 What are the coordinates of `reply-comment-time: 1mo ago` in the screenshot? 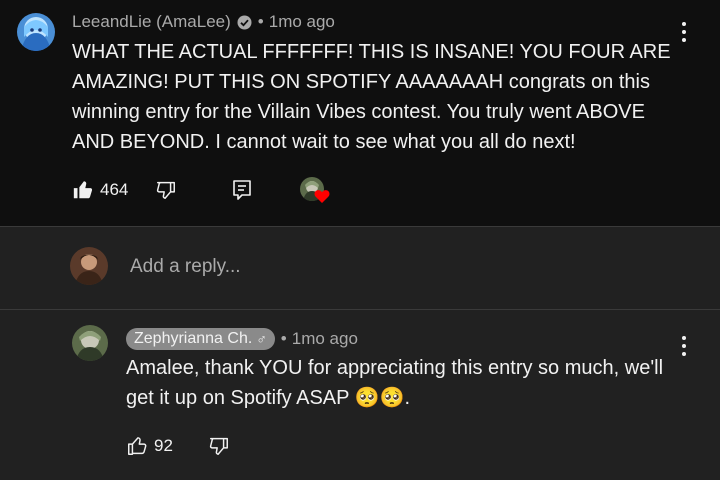 It's located at (325, 339).